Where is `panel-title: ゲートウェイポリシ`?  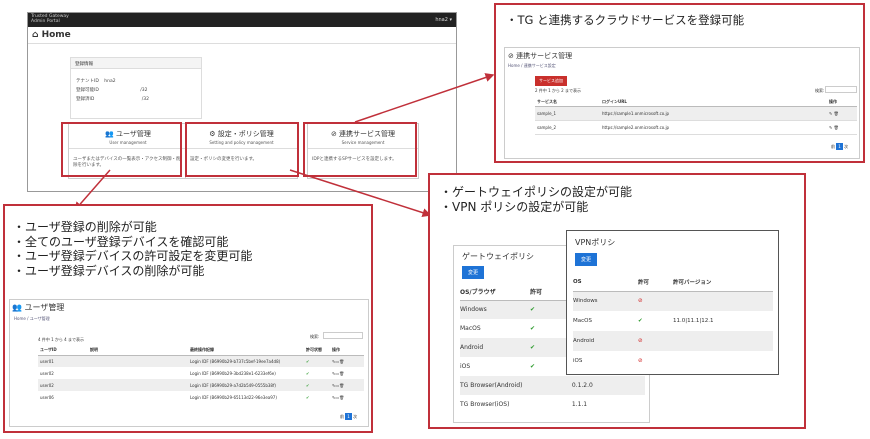
panel-title: ゲートウェイポリシ is located at coordinates (498, 256).